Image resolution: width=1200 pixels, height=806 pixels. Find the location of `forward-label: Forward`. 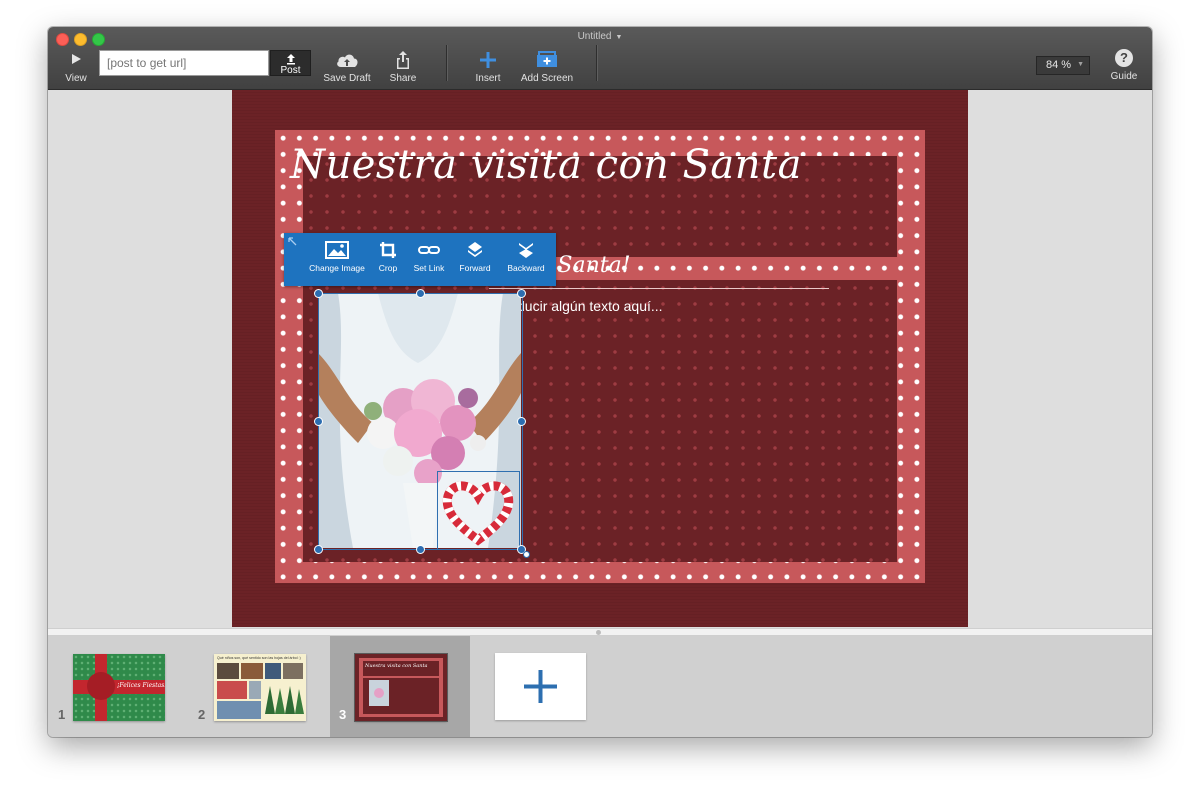

forward-label: Forward is located at coordinates (475, 268).